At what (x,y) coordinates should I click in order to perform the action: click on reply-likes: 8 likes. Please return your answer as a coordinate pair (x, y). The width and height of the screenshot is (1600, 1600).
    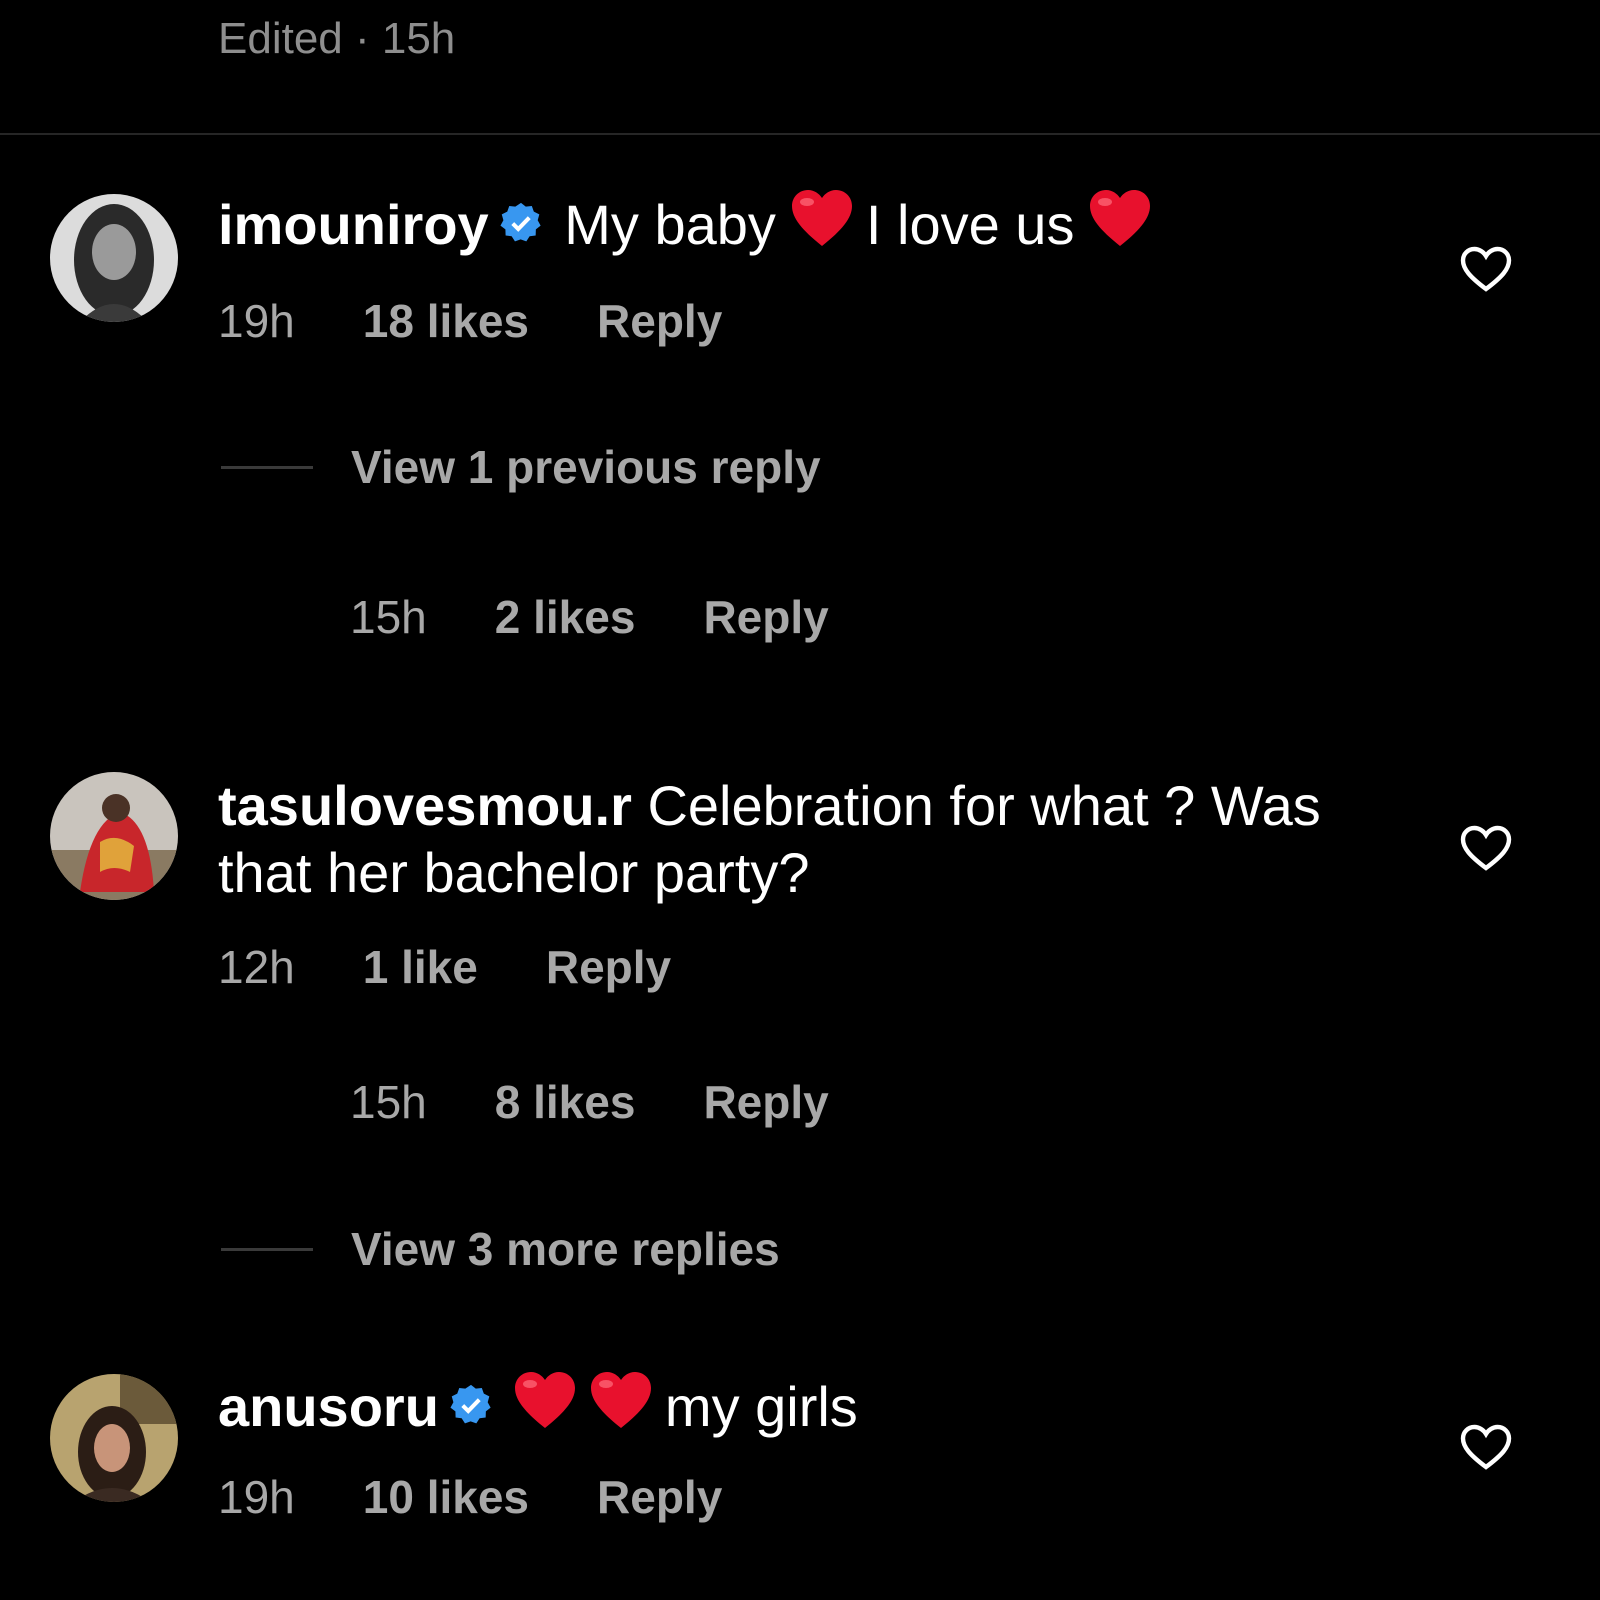
    Looking at the image, I should click on (565, 1102).